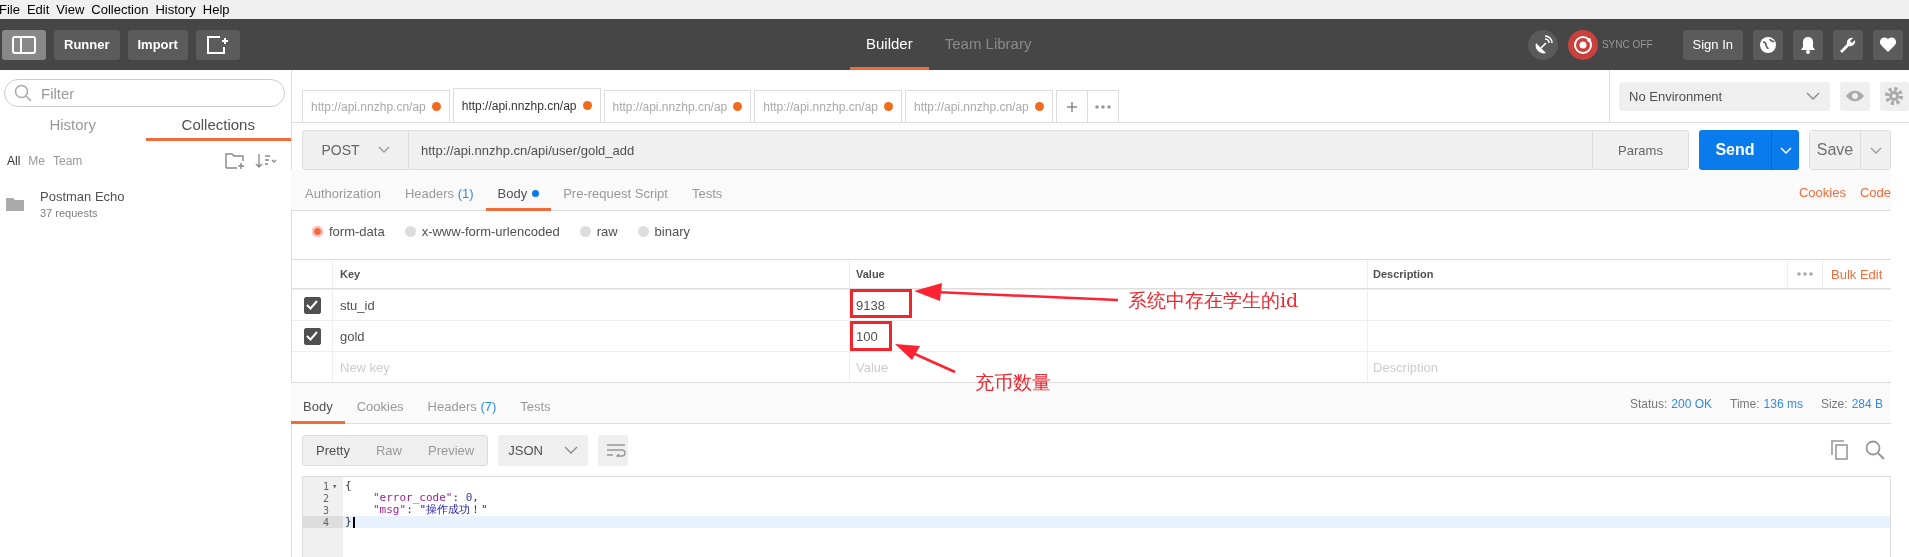  What do you see at coordinates (1577, 274) in the screenshot?
I see `column-header: Description` at bounding box center [1577, 274].